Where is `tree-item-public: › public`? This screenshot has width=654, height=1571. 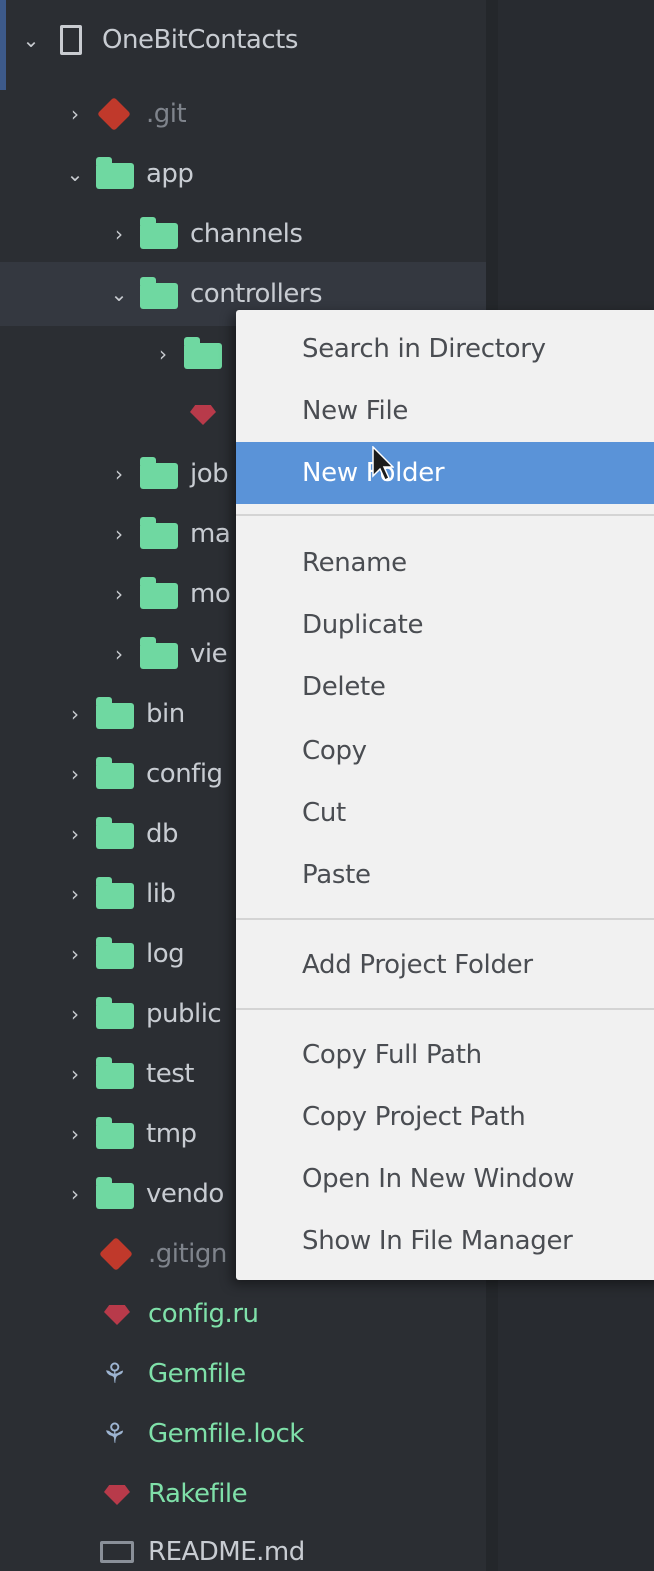 tree-item-public: › public is located at coordinates (150, 1014).